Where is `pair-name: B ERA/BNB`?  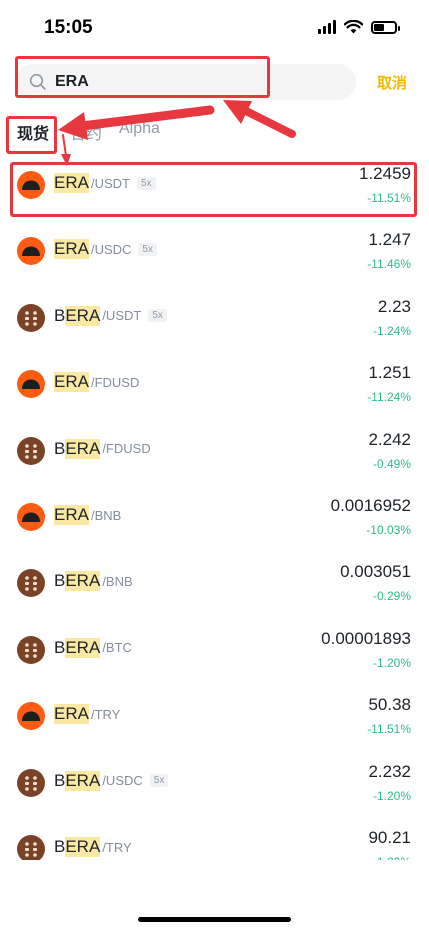 pair-name: B ERA/BNB is located at coordinates (93, 581).